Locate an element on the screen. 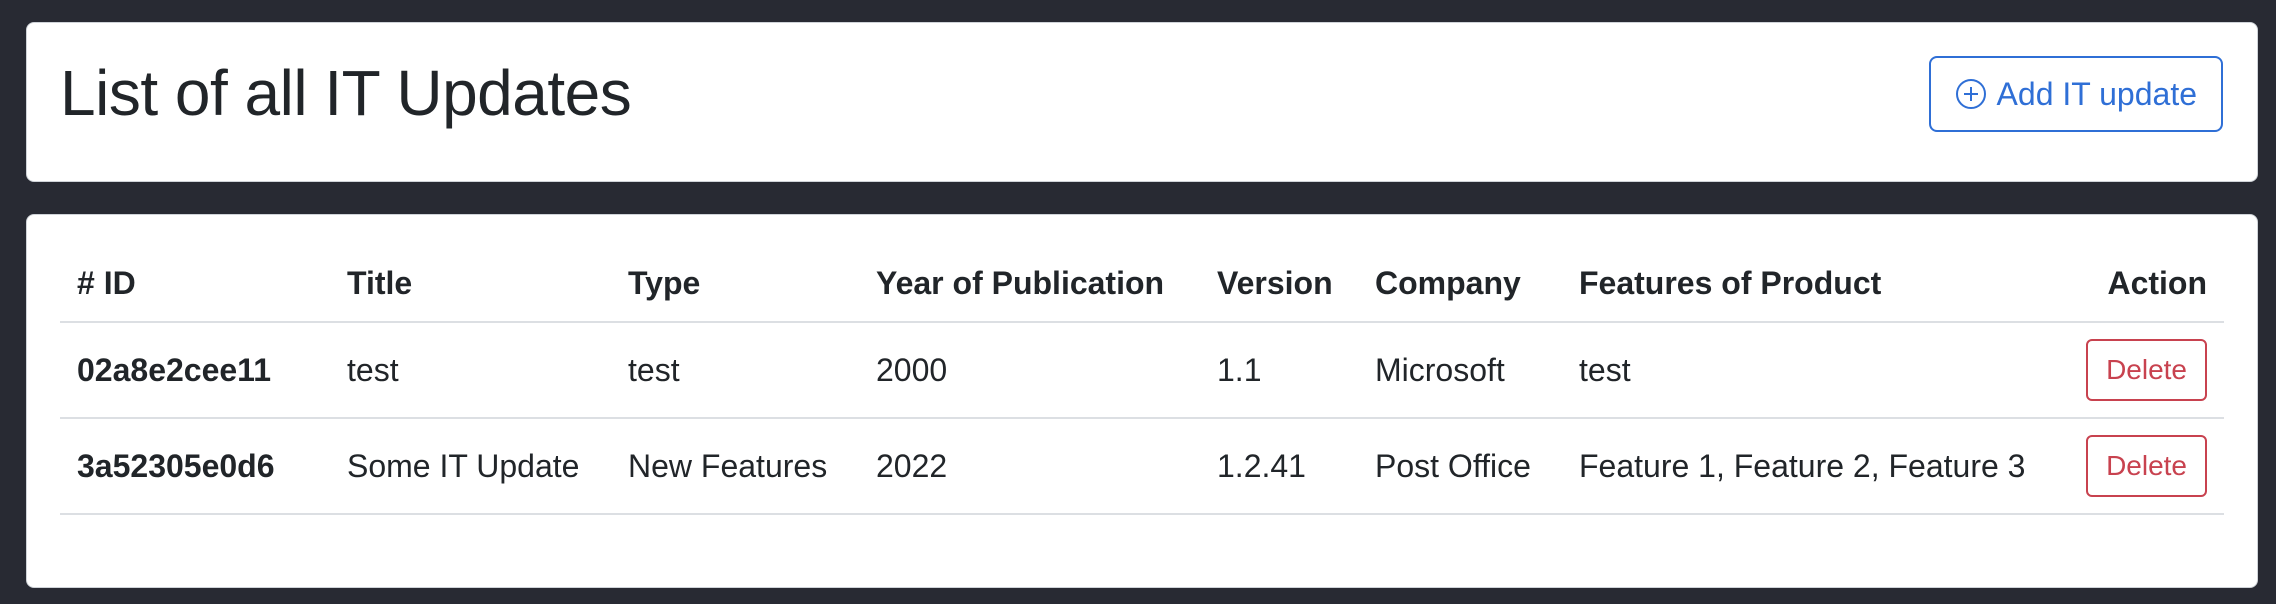 This screenshot has height=604, width=2276. cell-year: 2000 is located at coordinates (1029, 370).